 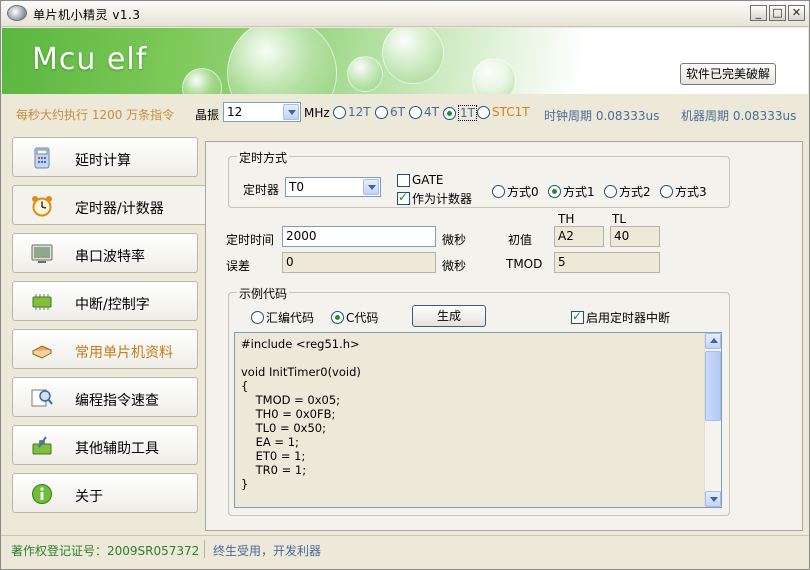 What do you see at coordinates (90, 59) in the screenshot?
I see `app-logo: Mcu elf` at bounding box center [90, 59].